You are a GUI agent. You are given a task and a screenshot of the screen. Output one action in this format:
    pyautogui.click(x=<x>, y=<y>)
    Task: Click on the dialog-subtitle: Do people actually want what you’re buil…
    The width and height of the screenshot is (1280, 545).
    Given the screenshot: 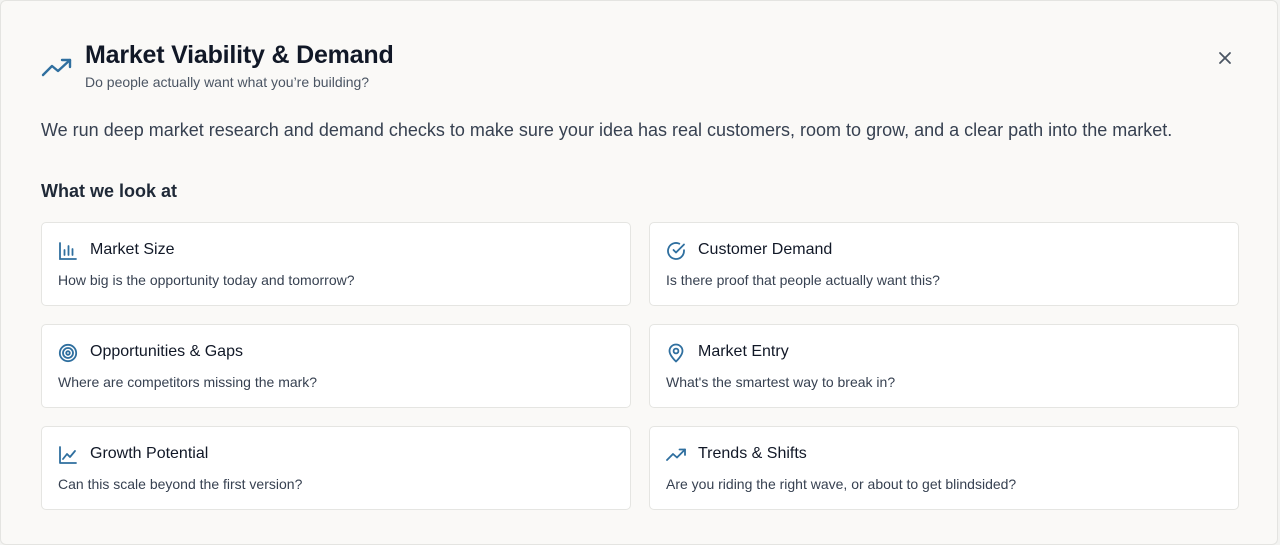 What is the action you would take?
    pyautogui.click(x=227, y=82)
    